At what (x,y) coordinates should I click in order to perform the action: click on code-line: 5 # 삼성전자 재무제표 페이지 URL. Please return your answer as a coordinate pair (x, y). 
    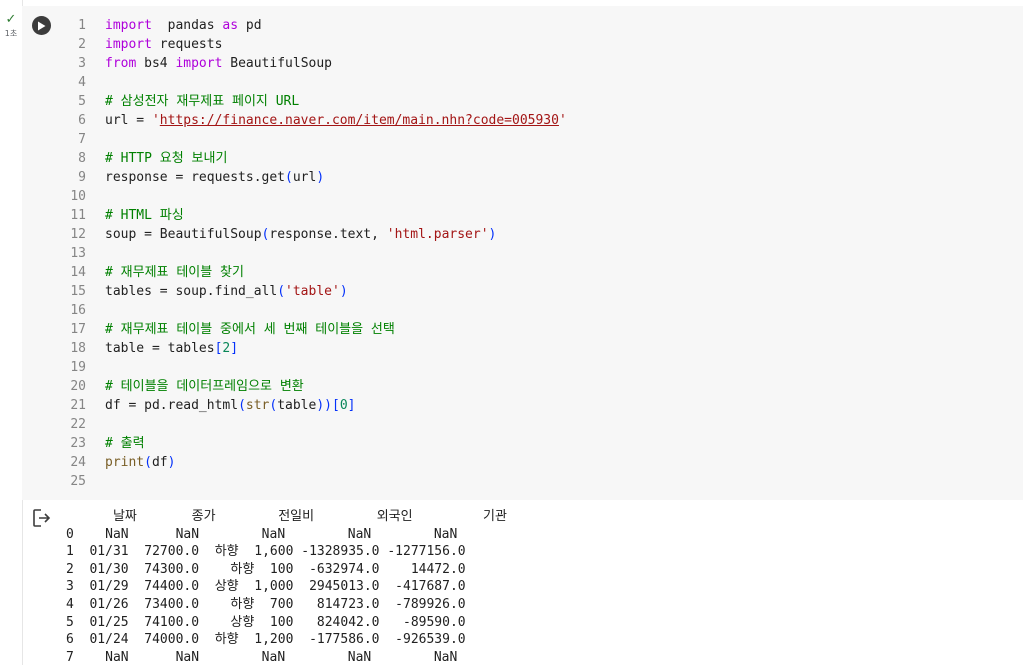
    Looking at the image, I should click on (313, 101).